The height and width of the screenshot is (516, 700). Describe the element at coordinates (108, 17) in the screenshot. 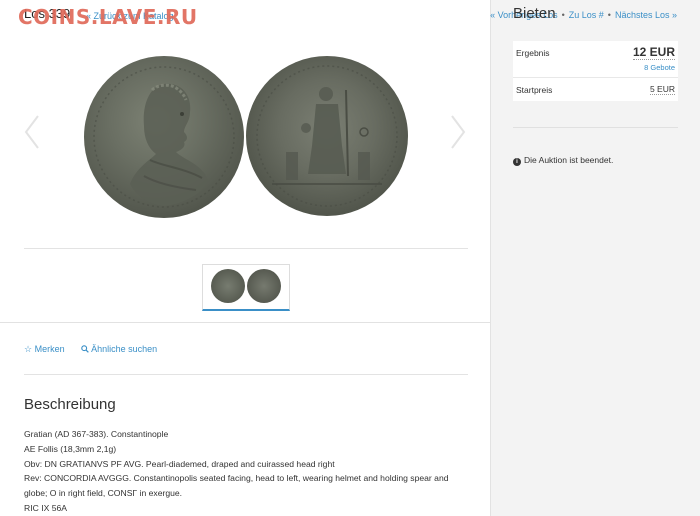

I see `watermark: COINS.LAVE.RU` at that location.